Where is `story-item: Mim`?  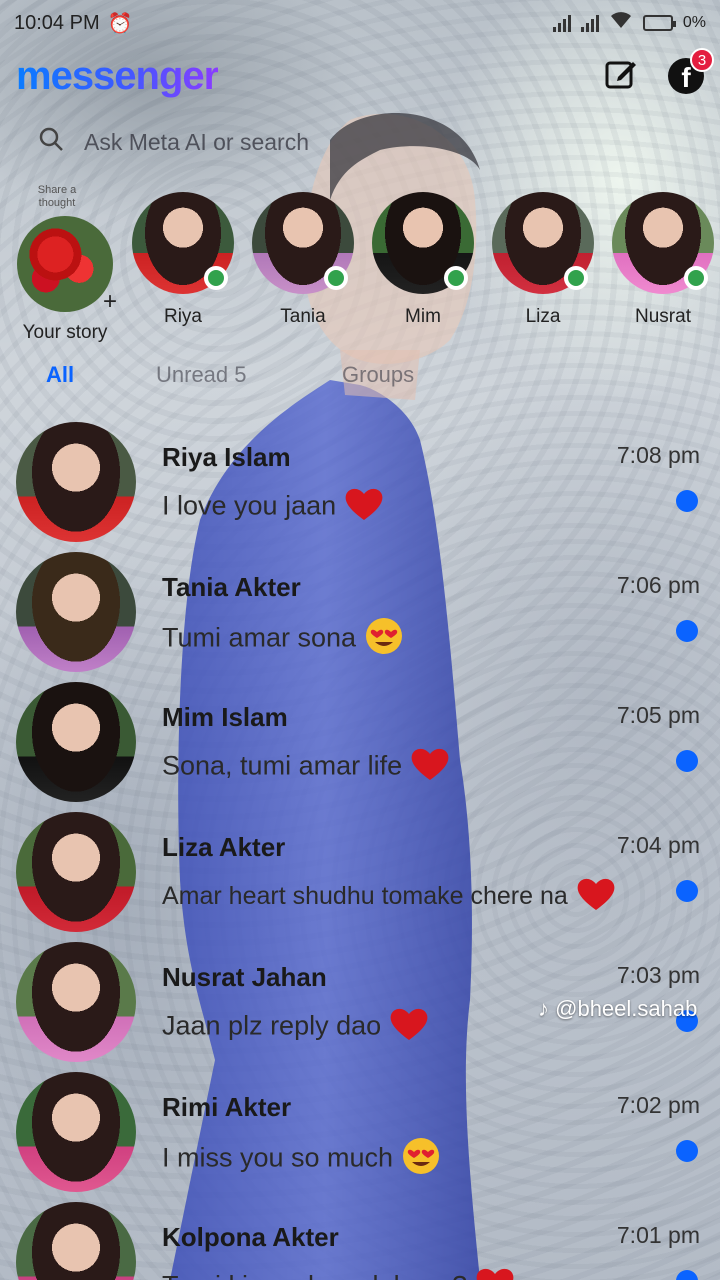
story-item: Mim is located at coordinates (423, 260).